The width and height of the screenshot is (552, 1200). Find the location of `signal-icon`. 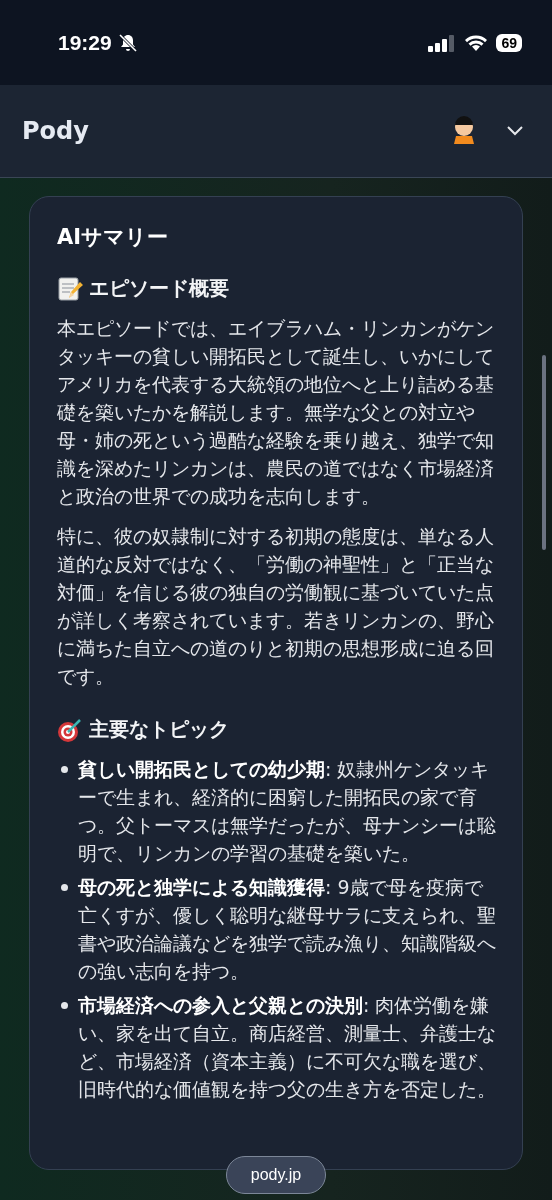

signal-icon is located at coordinates (442, 42).